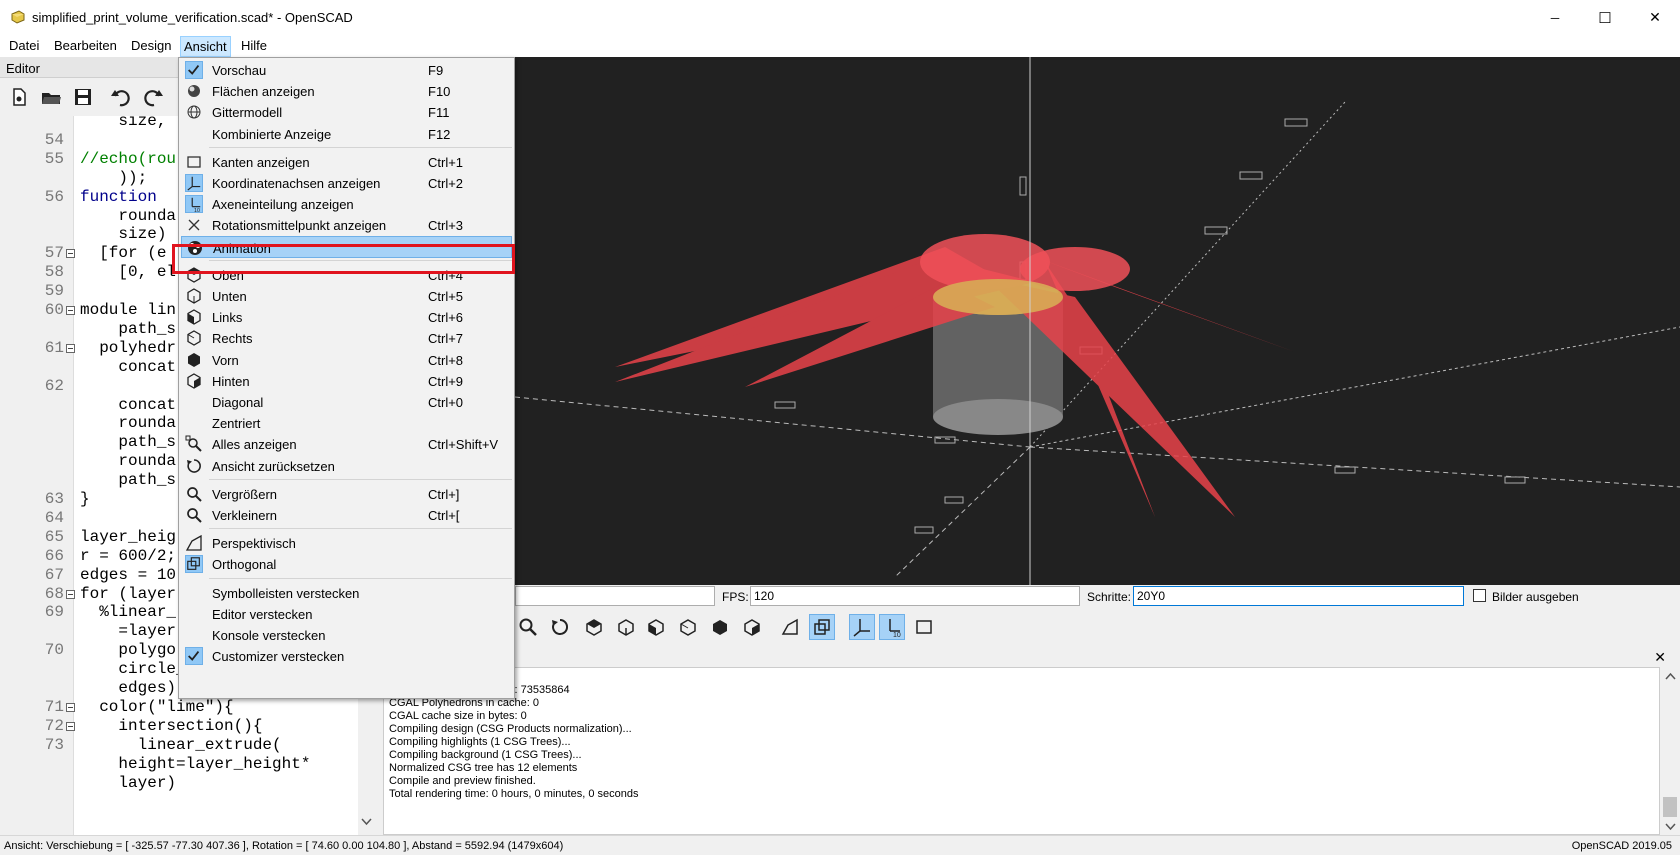  Describe the element at coordinates (1605, 17) in the screenshot. I see `maximize-button: ☐` at that location.